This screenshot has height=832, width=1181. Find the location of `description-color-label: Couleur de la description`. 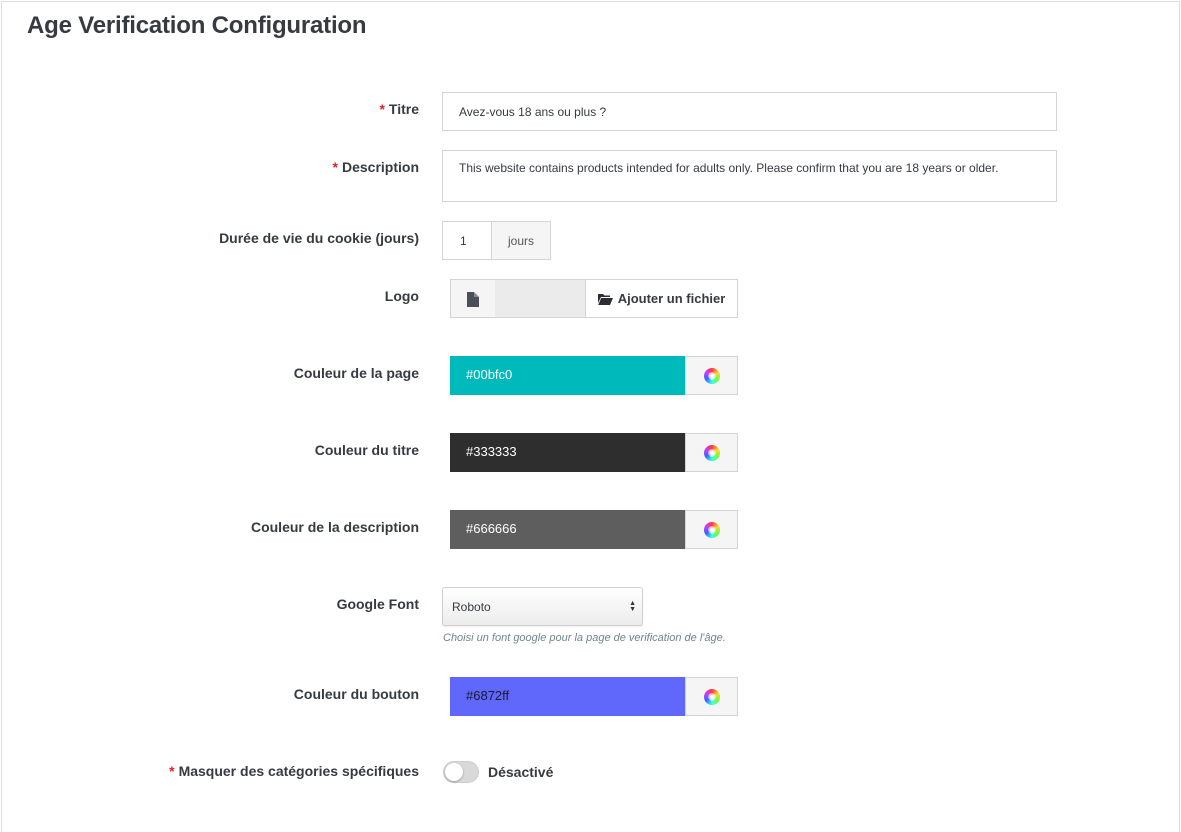

description-color-label: Couleur de la description is located at coordinates (334, 527).